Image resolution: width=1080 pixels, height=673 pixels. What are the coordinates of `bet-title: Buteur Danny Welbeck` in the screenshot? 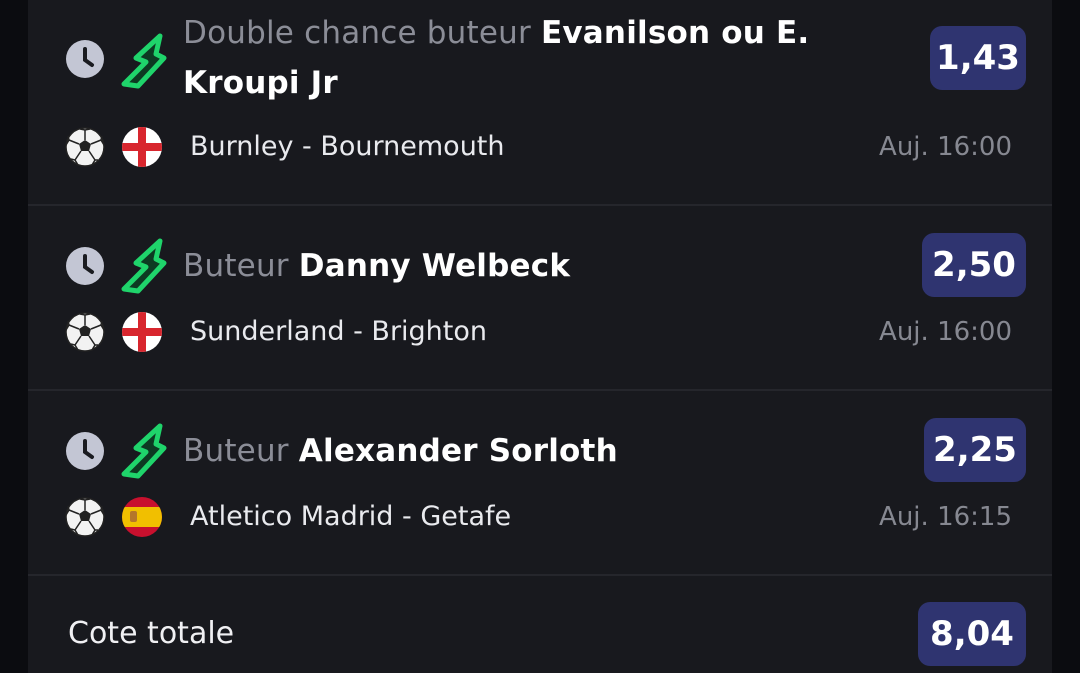 It's located at (523, 266).